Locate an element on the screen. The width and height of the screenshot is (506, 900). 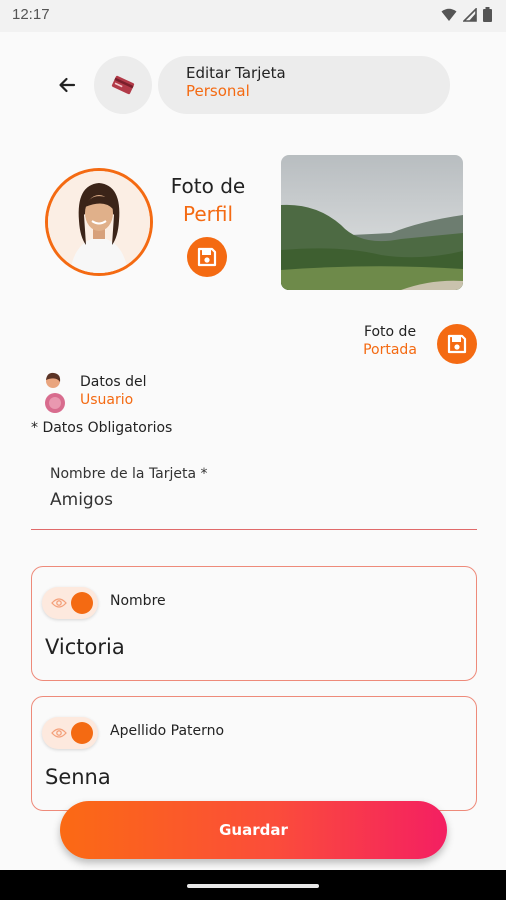
arrow-left-icon is located at coordinates (67, 85).